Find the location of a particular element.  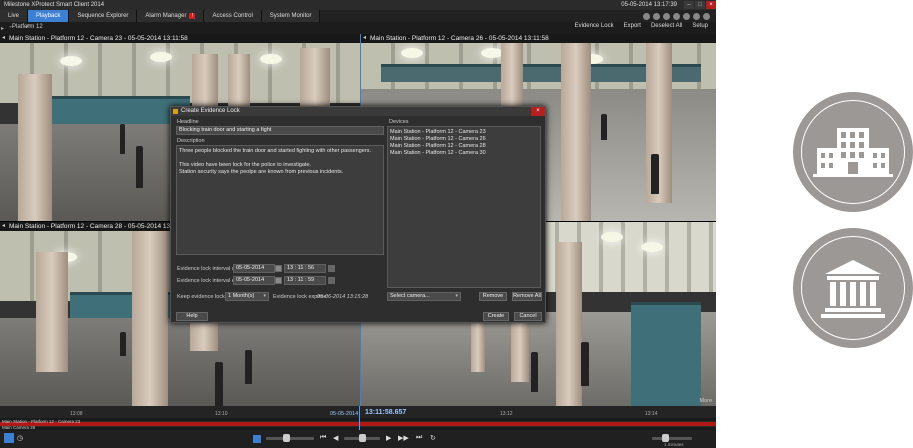

start-time-spinner-icon is located at coordinates (331, 268).